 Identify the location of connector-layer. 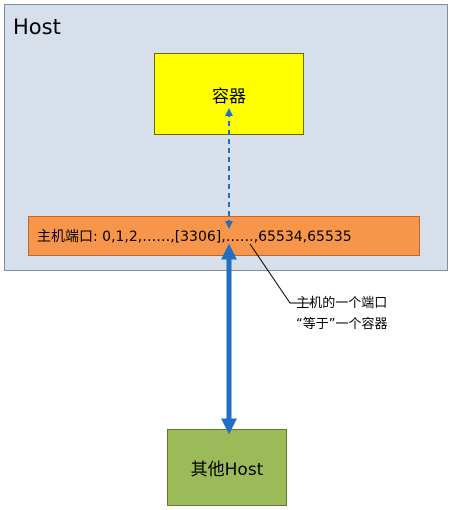
(266, 271).